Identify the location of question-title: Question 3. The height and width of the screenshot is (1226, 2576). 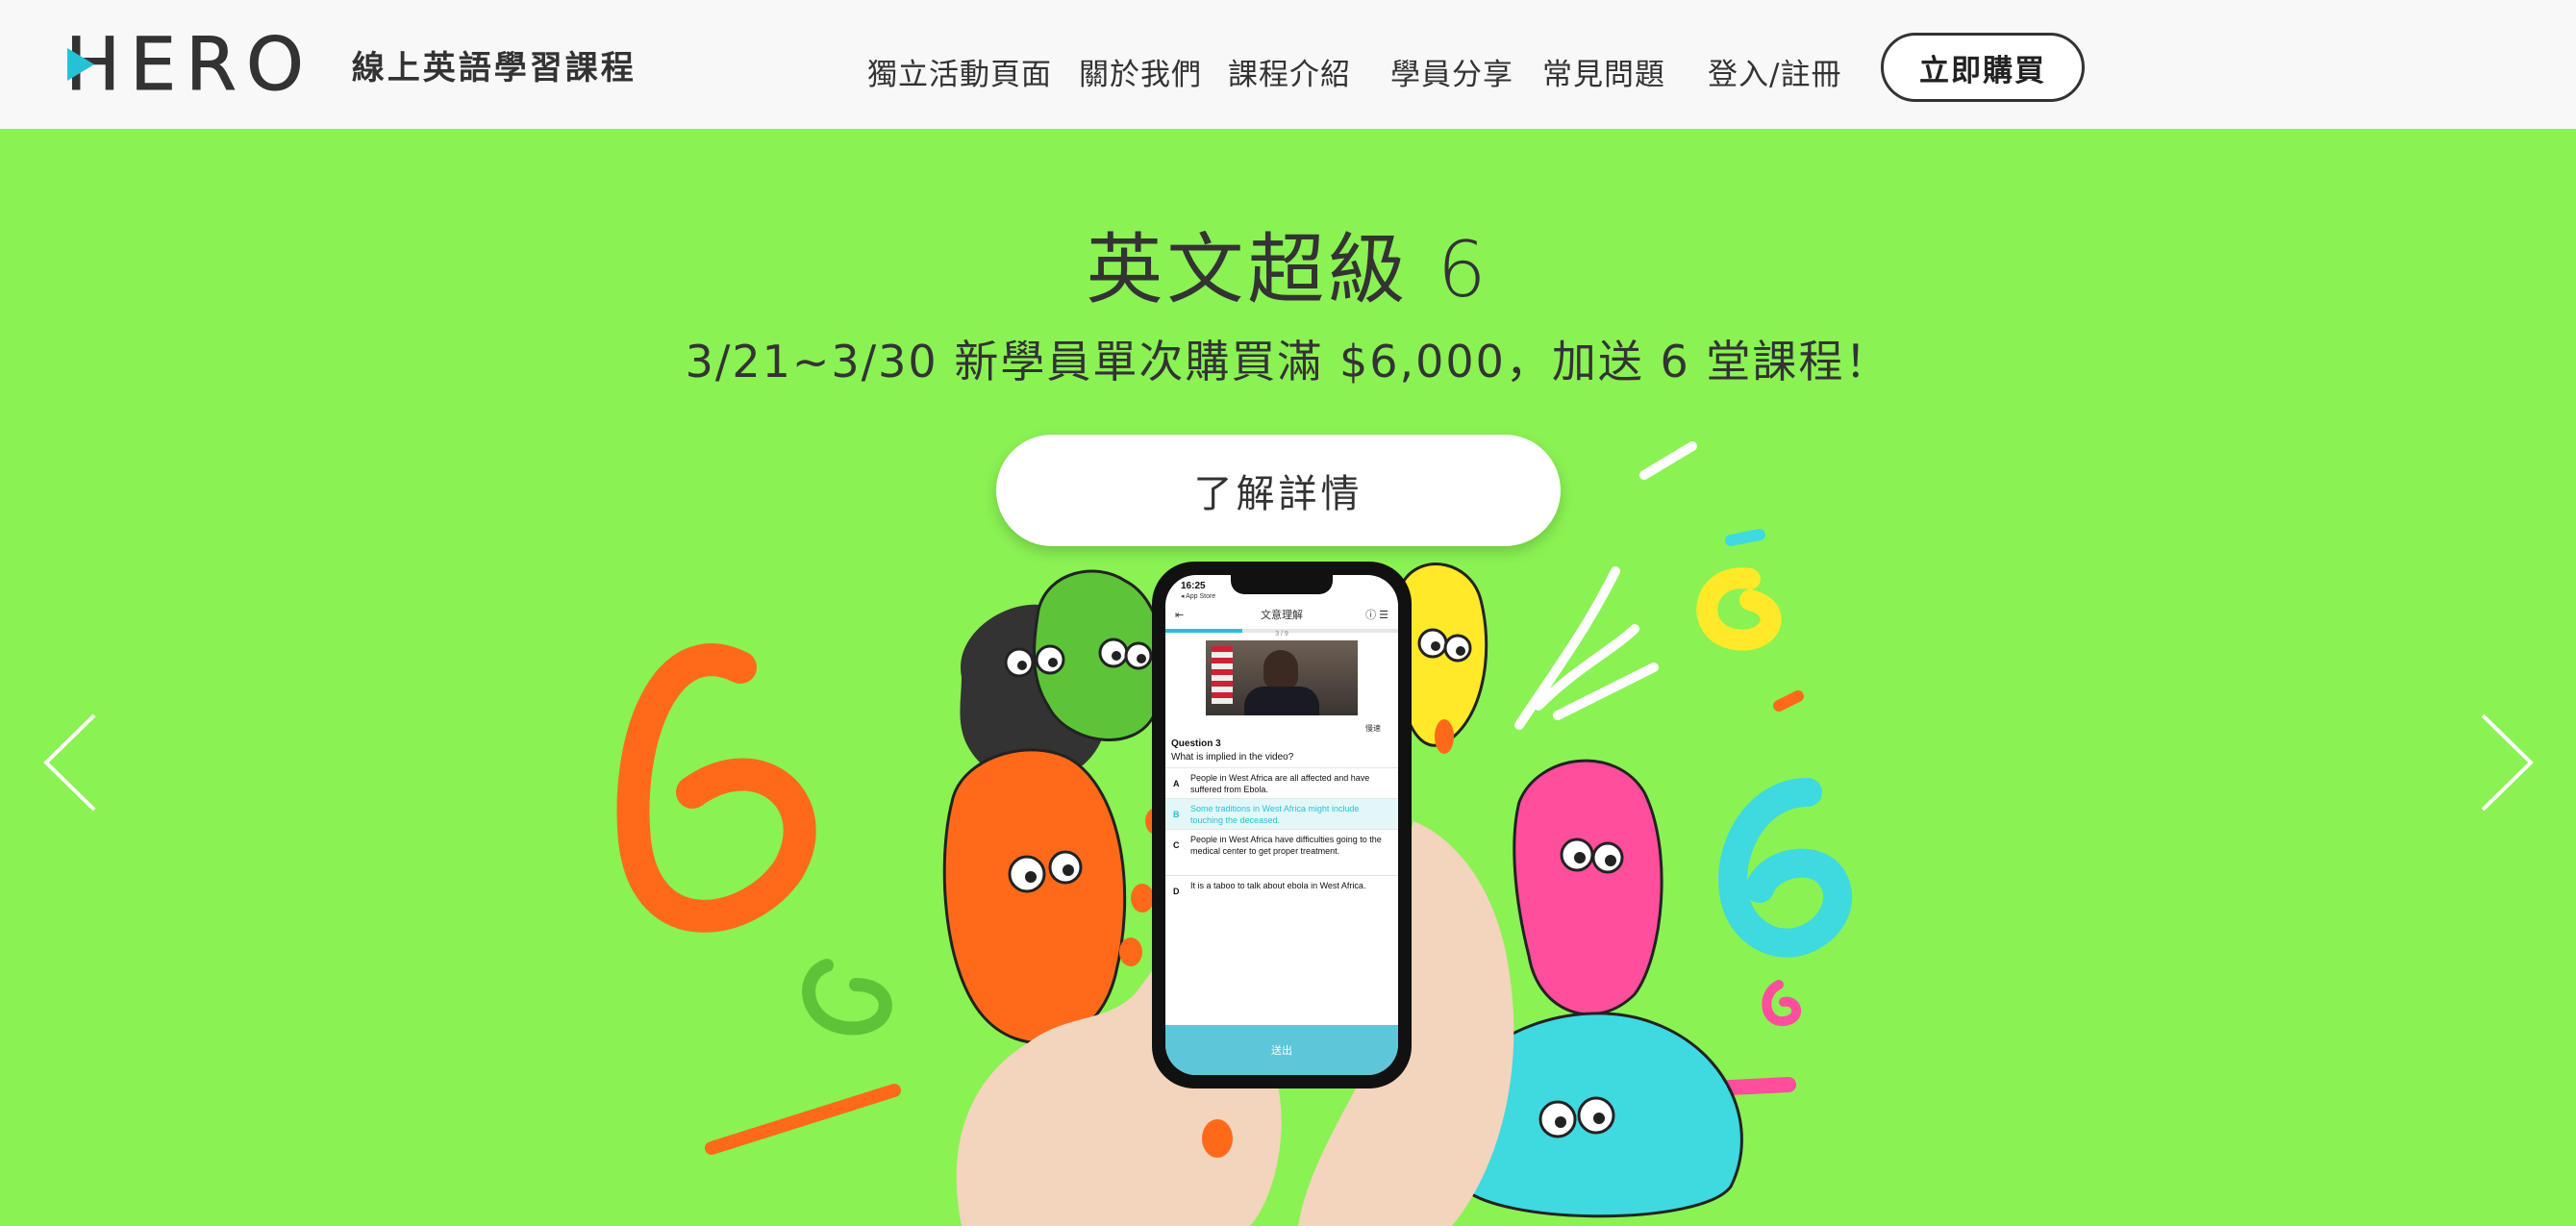
(1196, 743).